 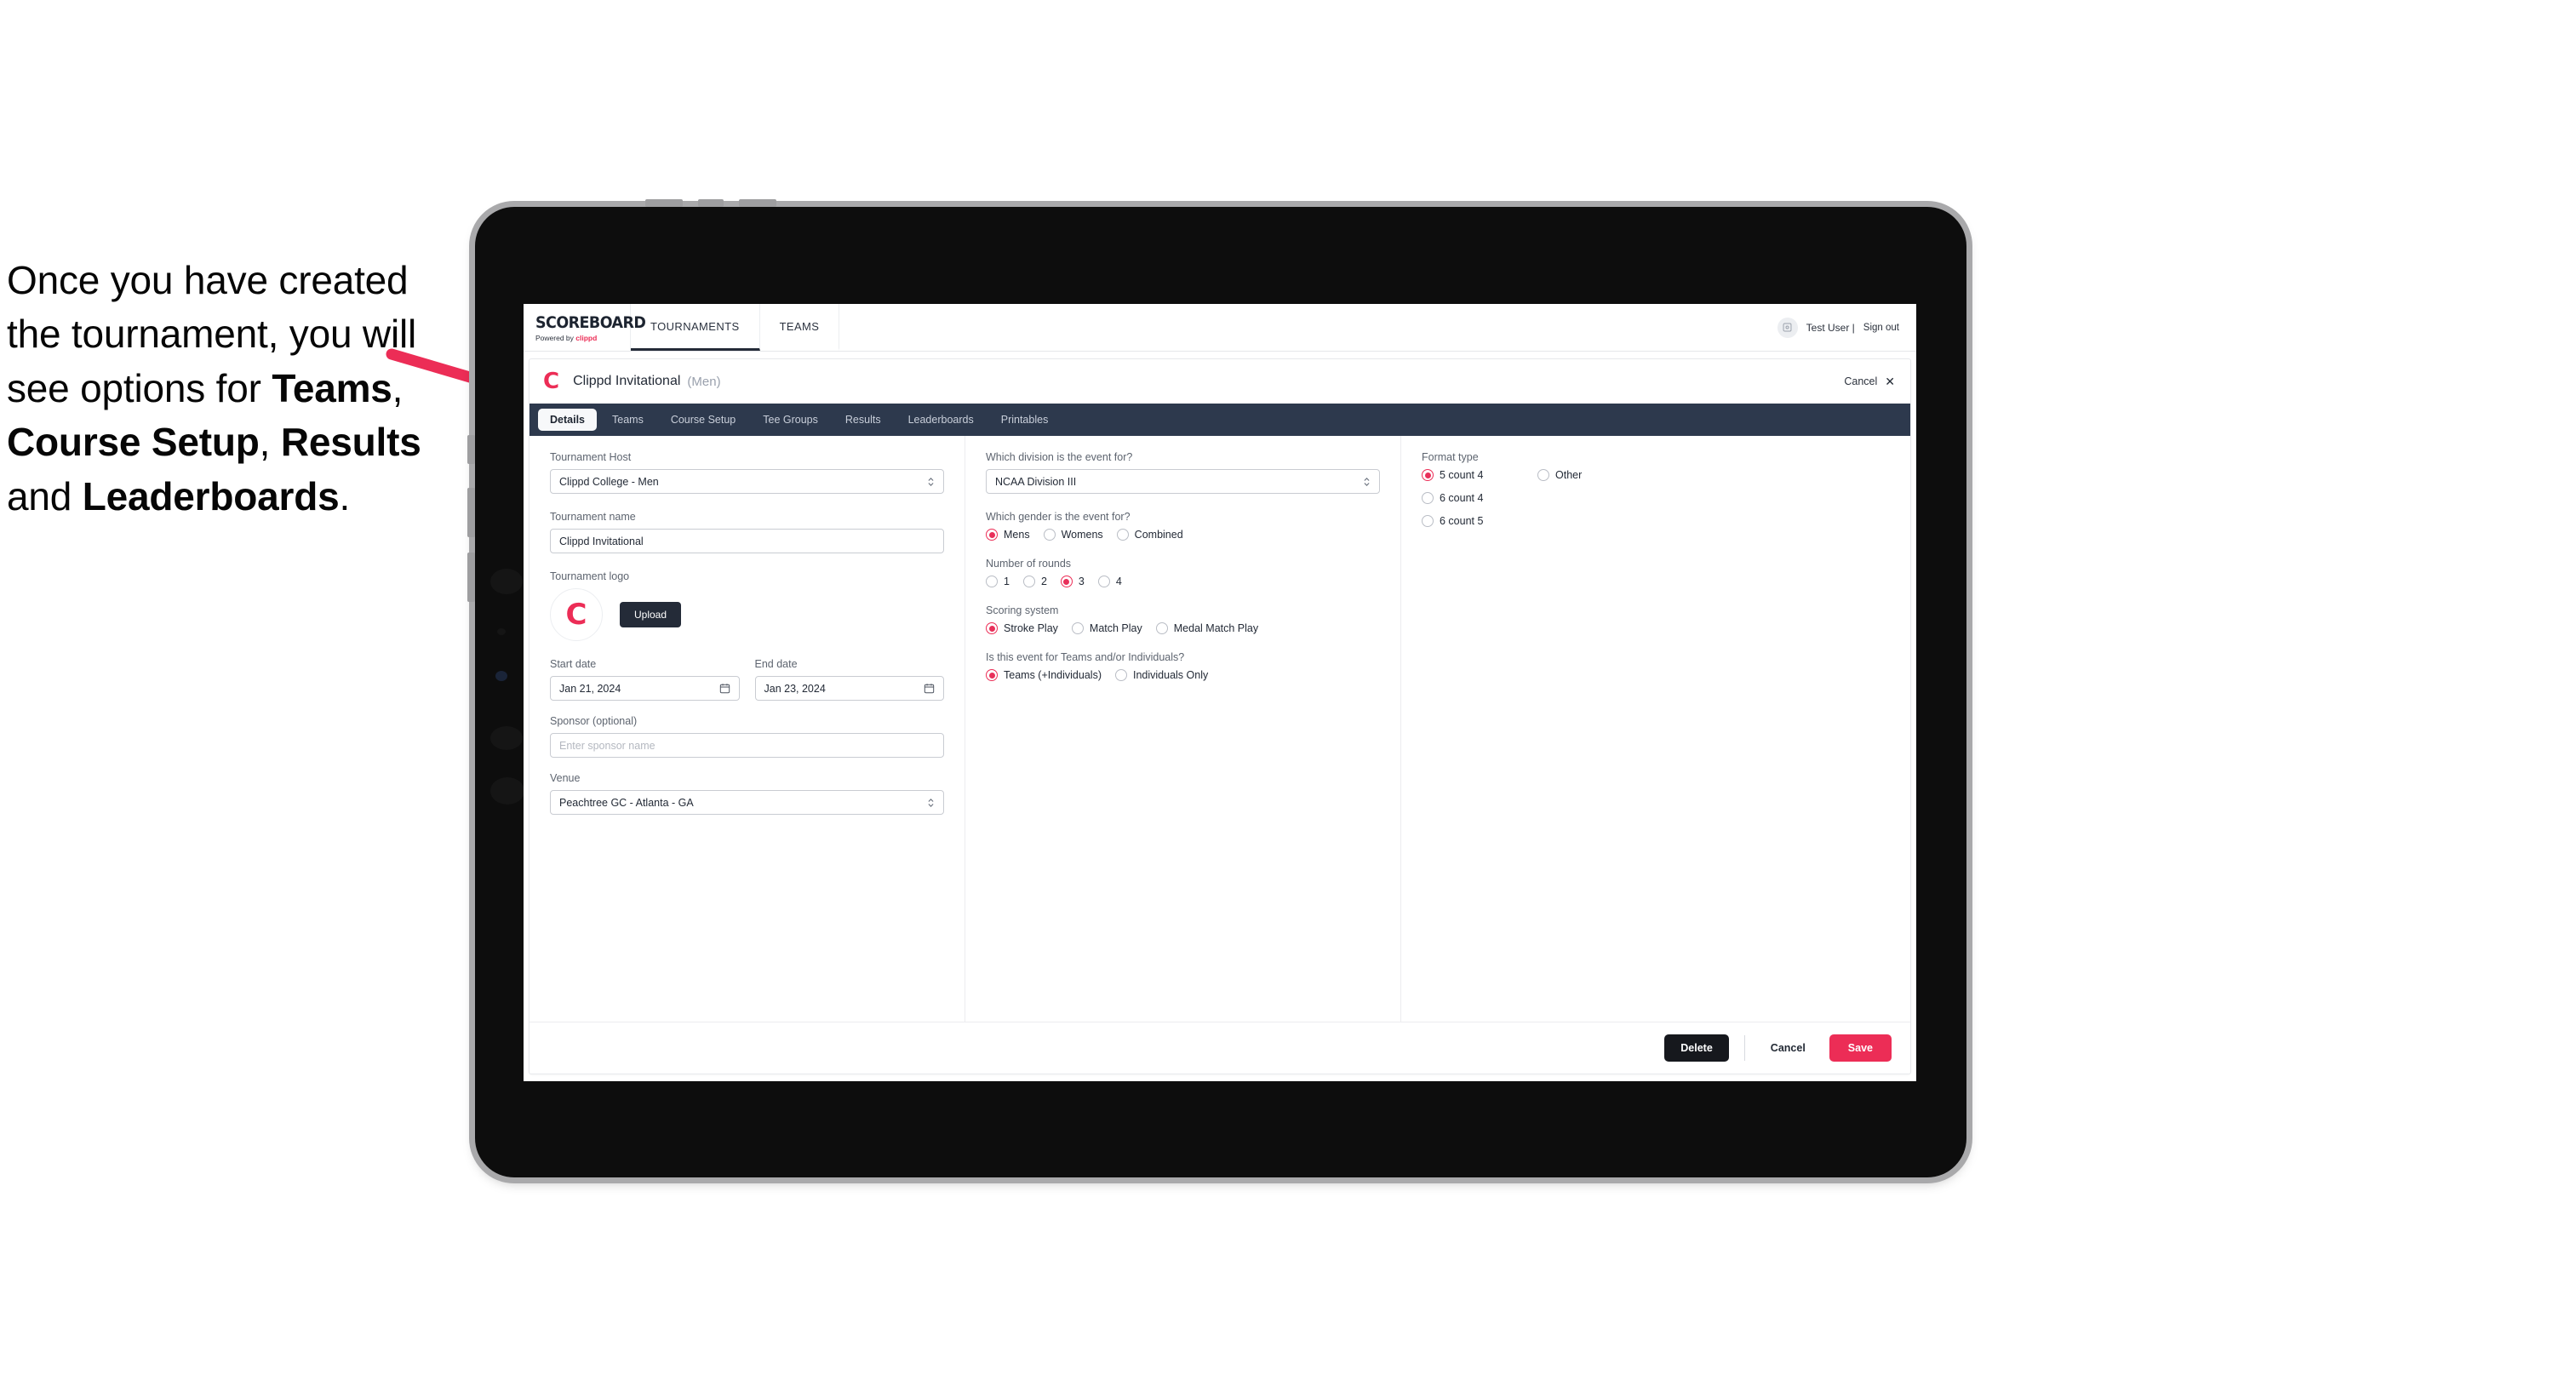 What do you see at coordinates (791, 420) in the screenshot?
I see `tab-tee-groups: Tee Groups` at bounding box center [791, 420].